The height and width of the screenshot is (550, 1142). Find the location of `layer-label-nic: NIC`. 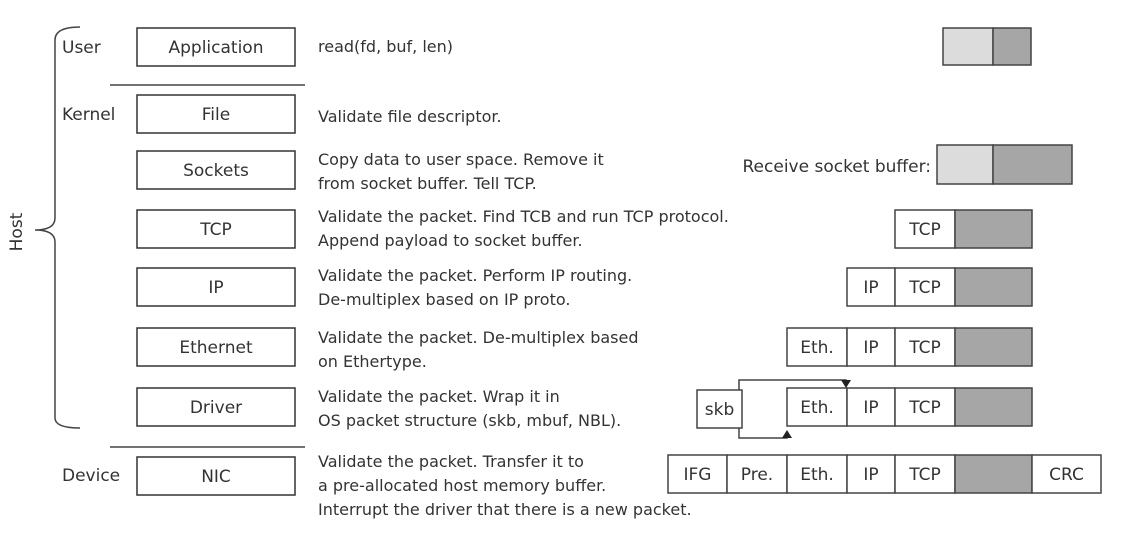

layer-label-nic: NIC is located at coordinates (216, 477).